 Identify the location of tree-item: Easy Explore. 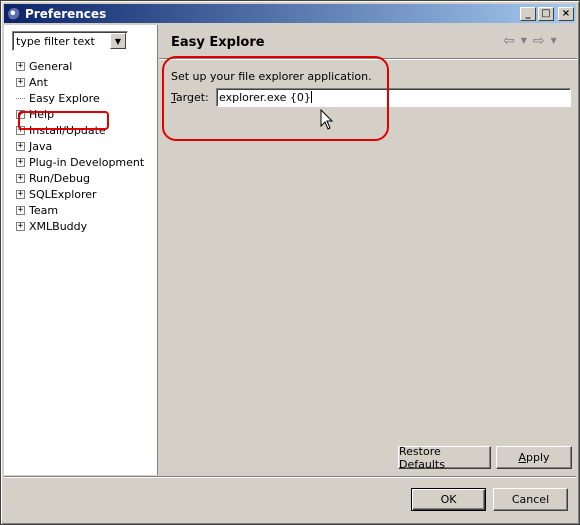
(80, 98).